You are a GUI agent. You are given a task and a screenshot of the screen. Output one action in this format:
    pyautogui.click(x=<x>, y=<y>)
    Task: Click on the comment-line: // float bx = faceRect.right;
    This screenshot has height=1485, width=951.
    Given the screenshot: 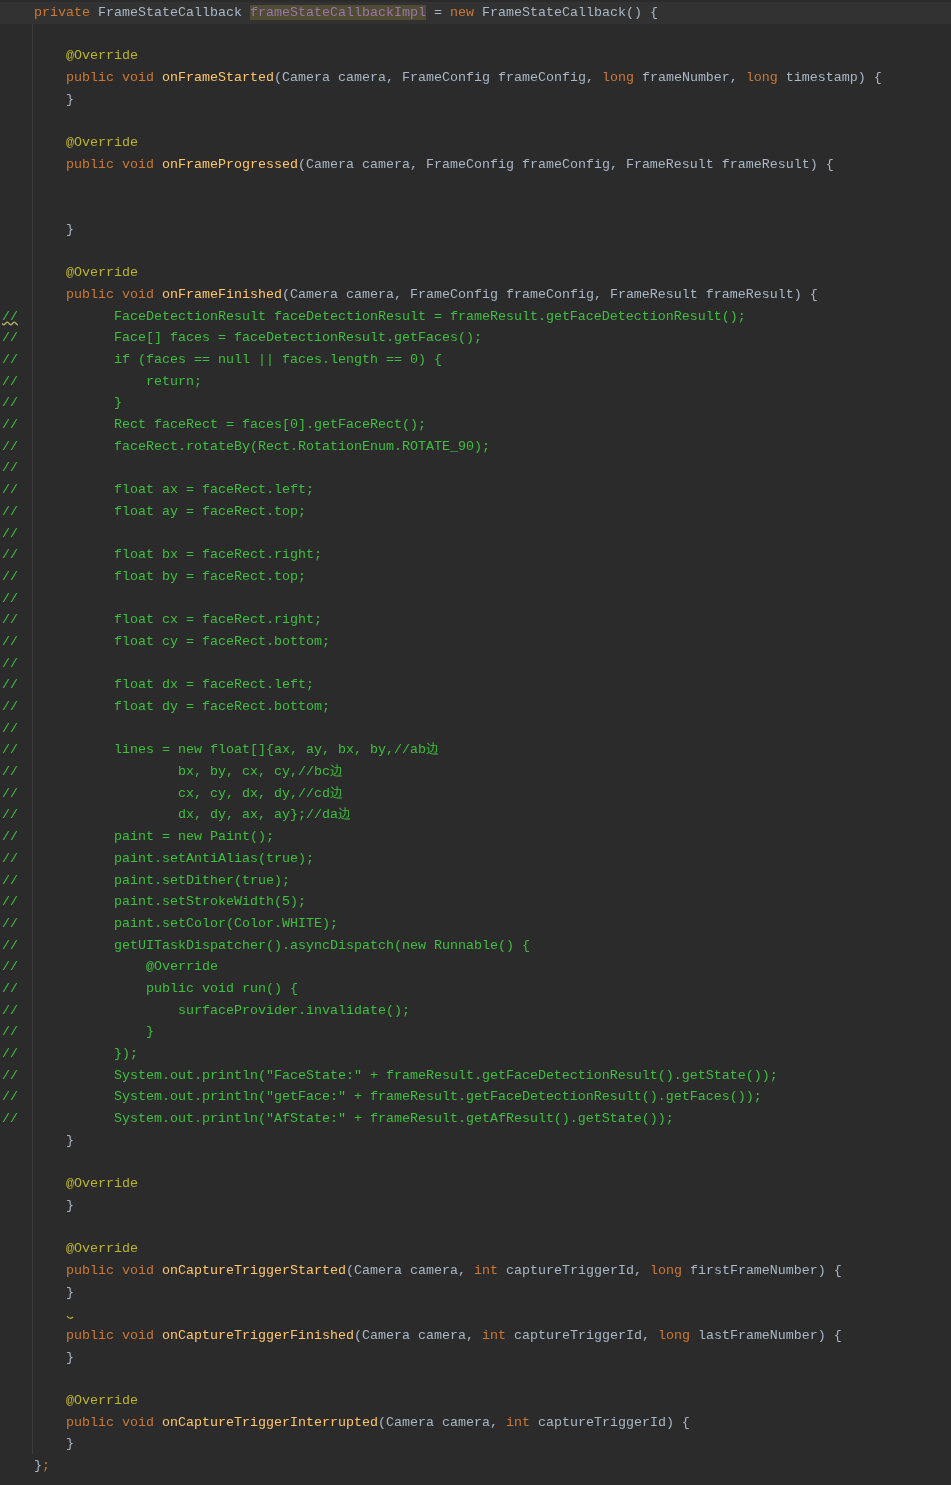 What is the action you would take?
    pyautogui.click(x=162, y=555)
    